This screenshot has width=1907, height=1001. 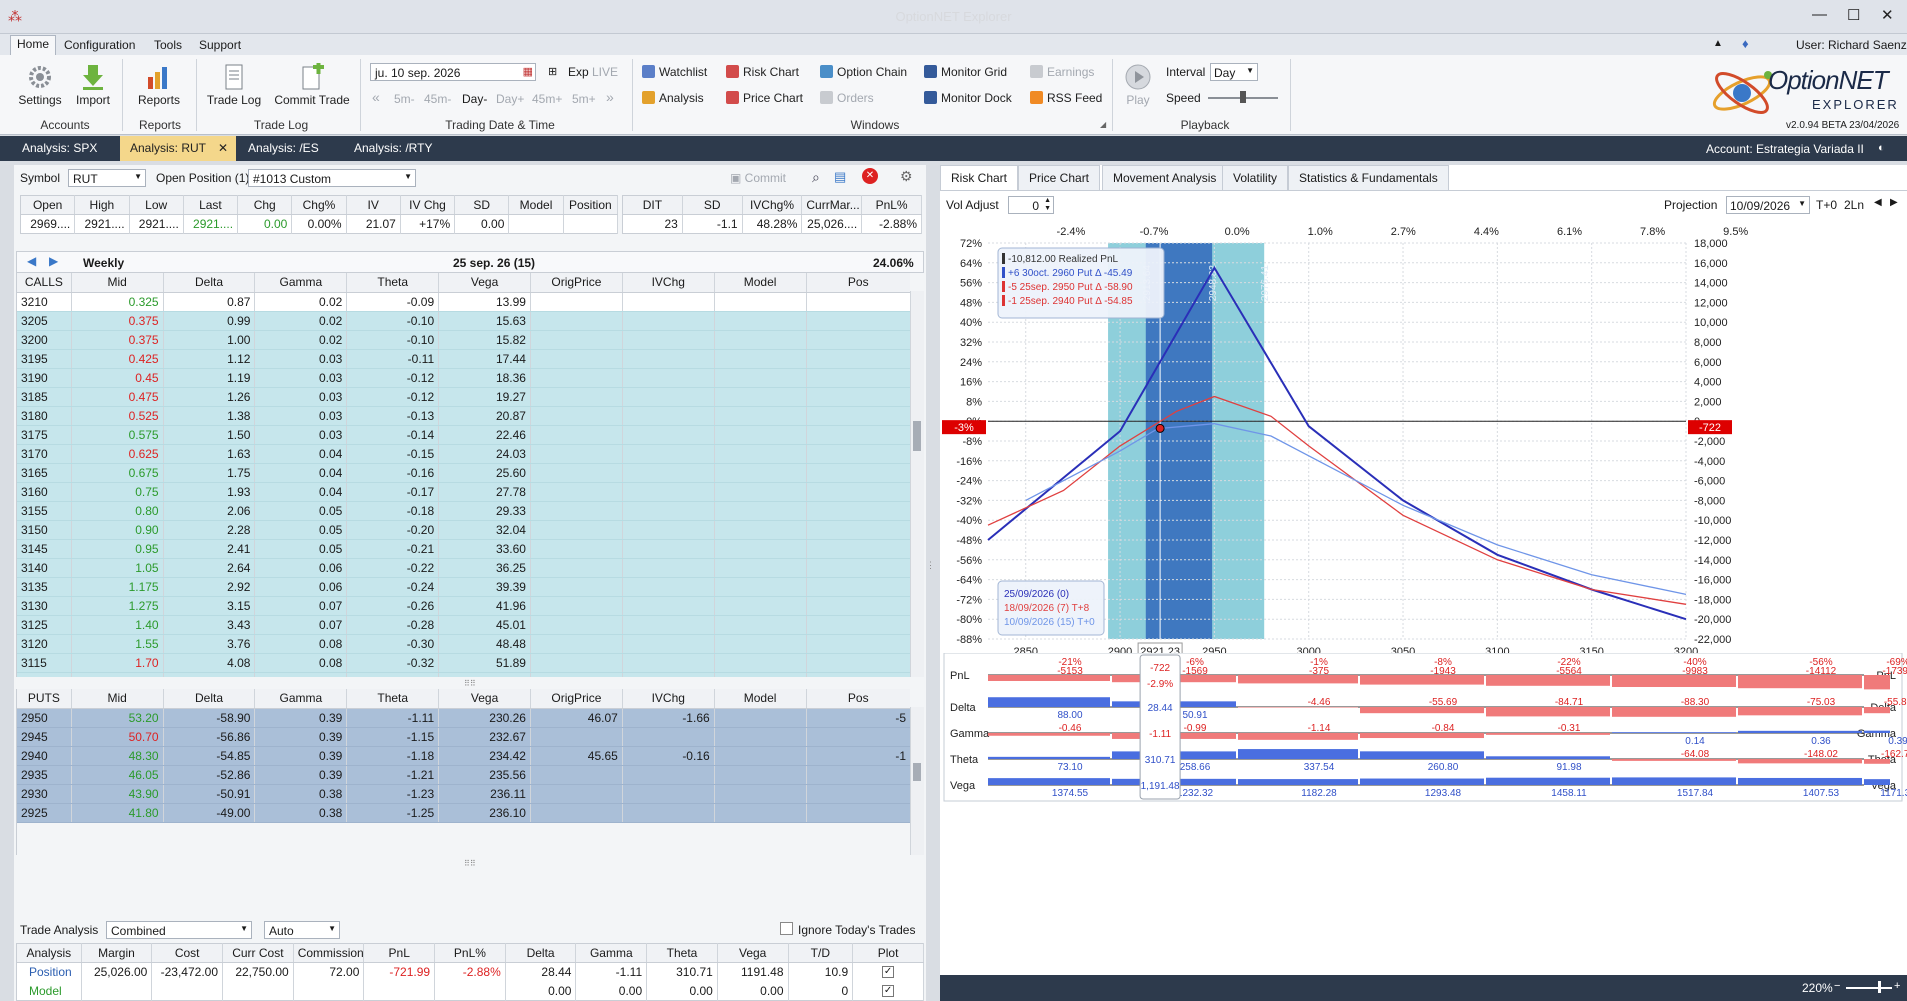 What do you see at coordinates (510, 99) in the screenshot?
I see `step-day-plus: Day+` at bounding box center [510, 99].